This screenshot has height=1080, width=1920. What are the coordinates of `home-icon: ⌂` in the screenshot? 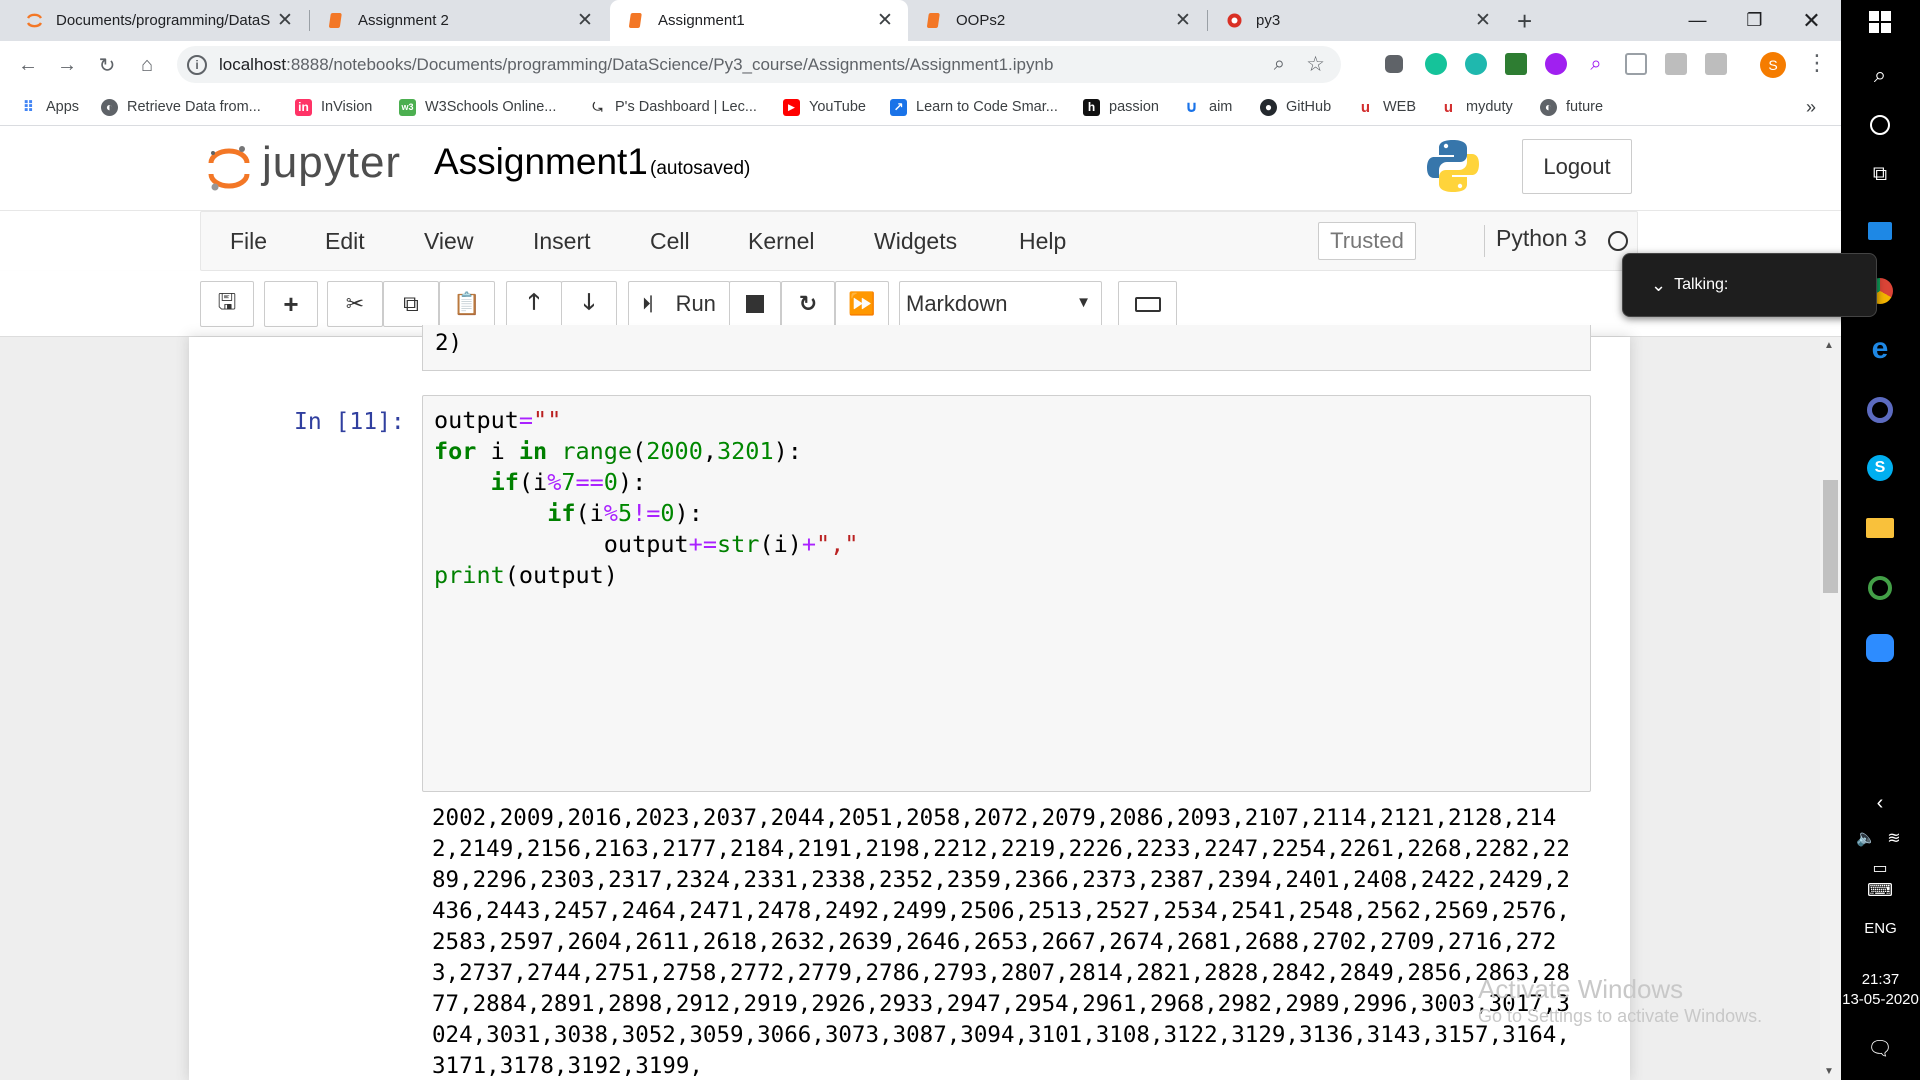 It's located at (147, 65).